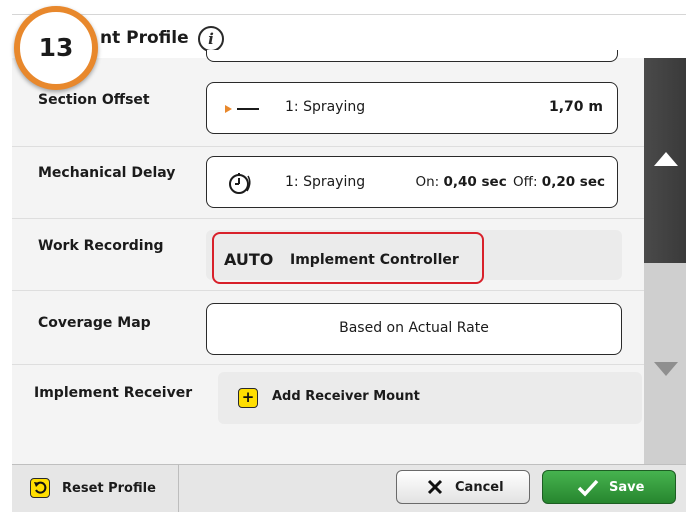 This screenshot has width=686, height=512. I want to click on info-icon: i, so click(211, 39).